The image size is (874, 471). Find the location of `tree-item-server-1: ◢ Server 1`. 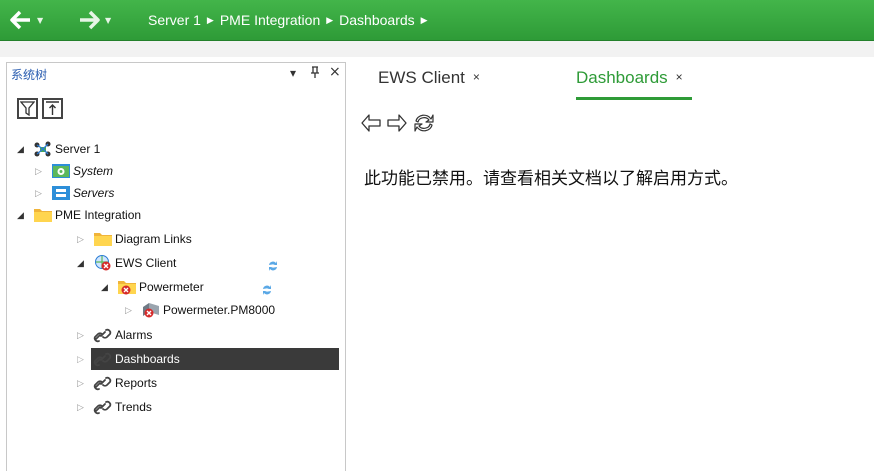

tree-item-server-1: ◢ Server 1 is located at coordinates (172, 149).